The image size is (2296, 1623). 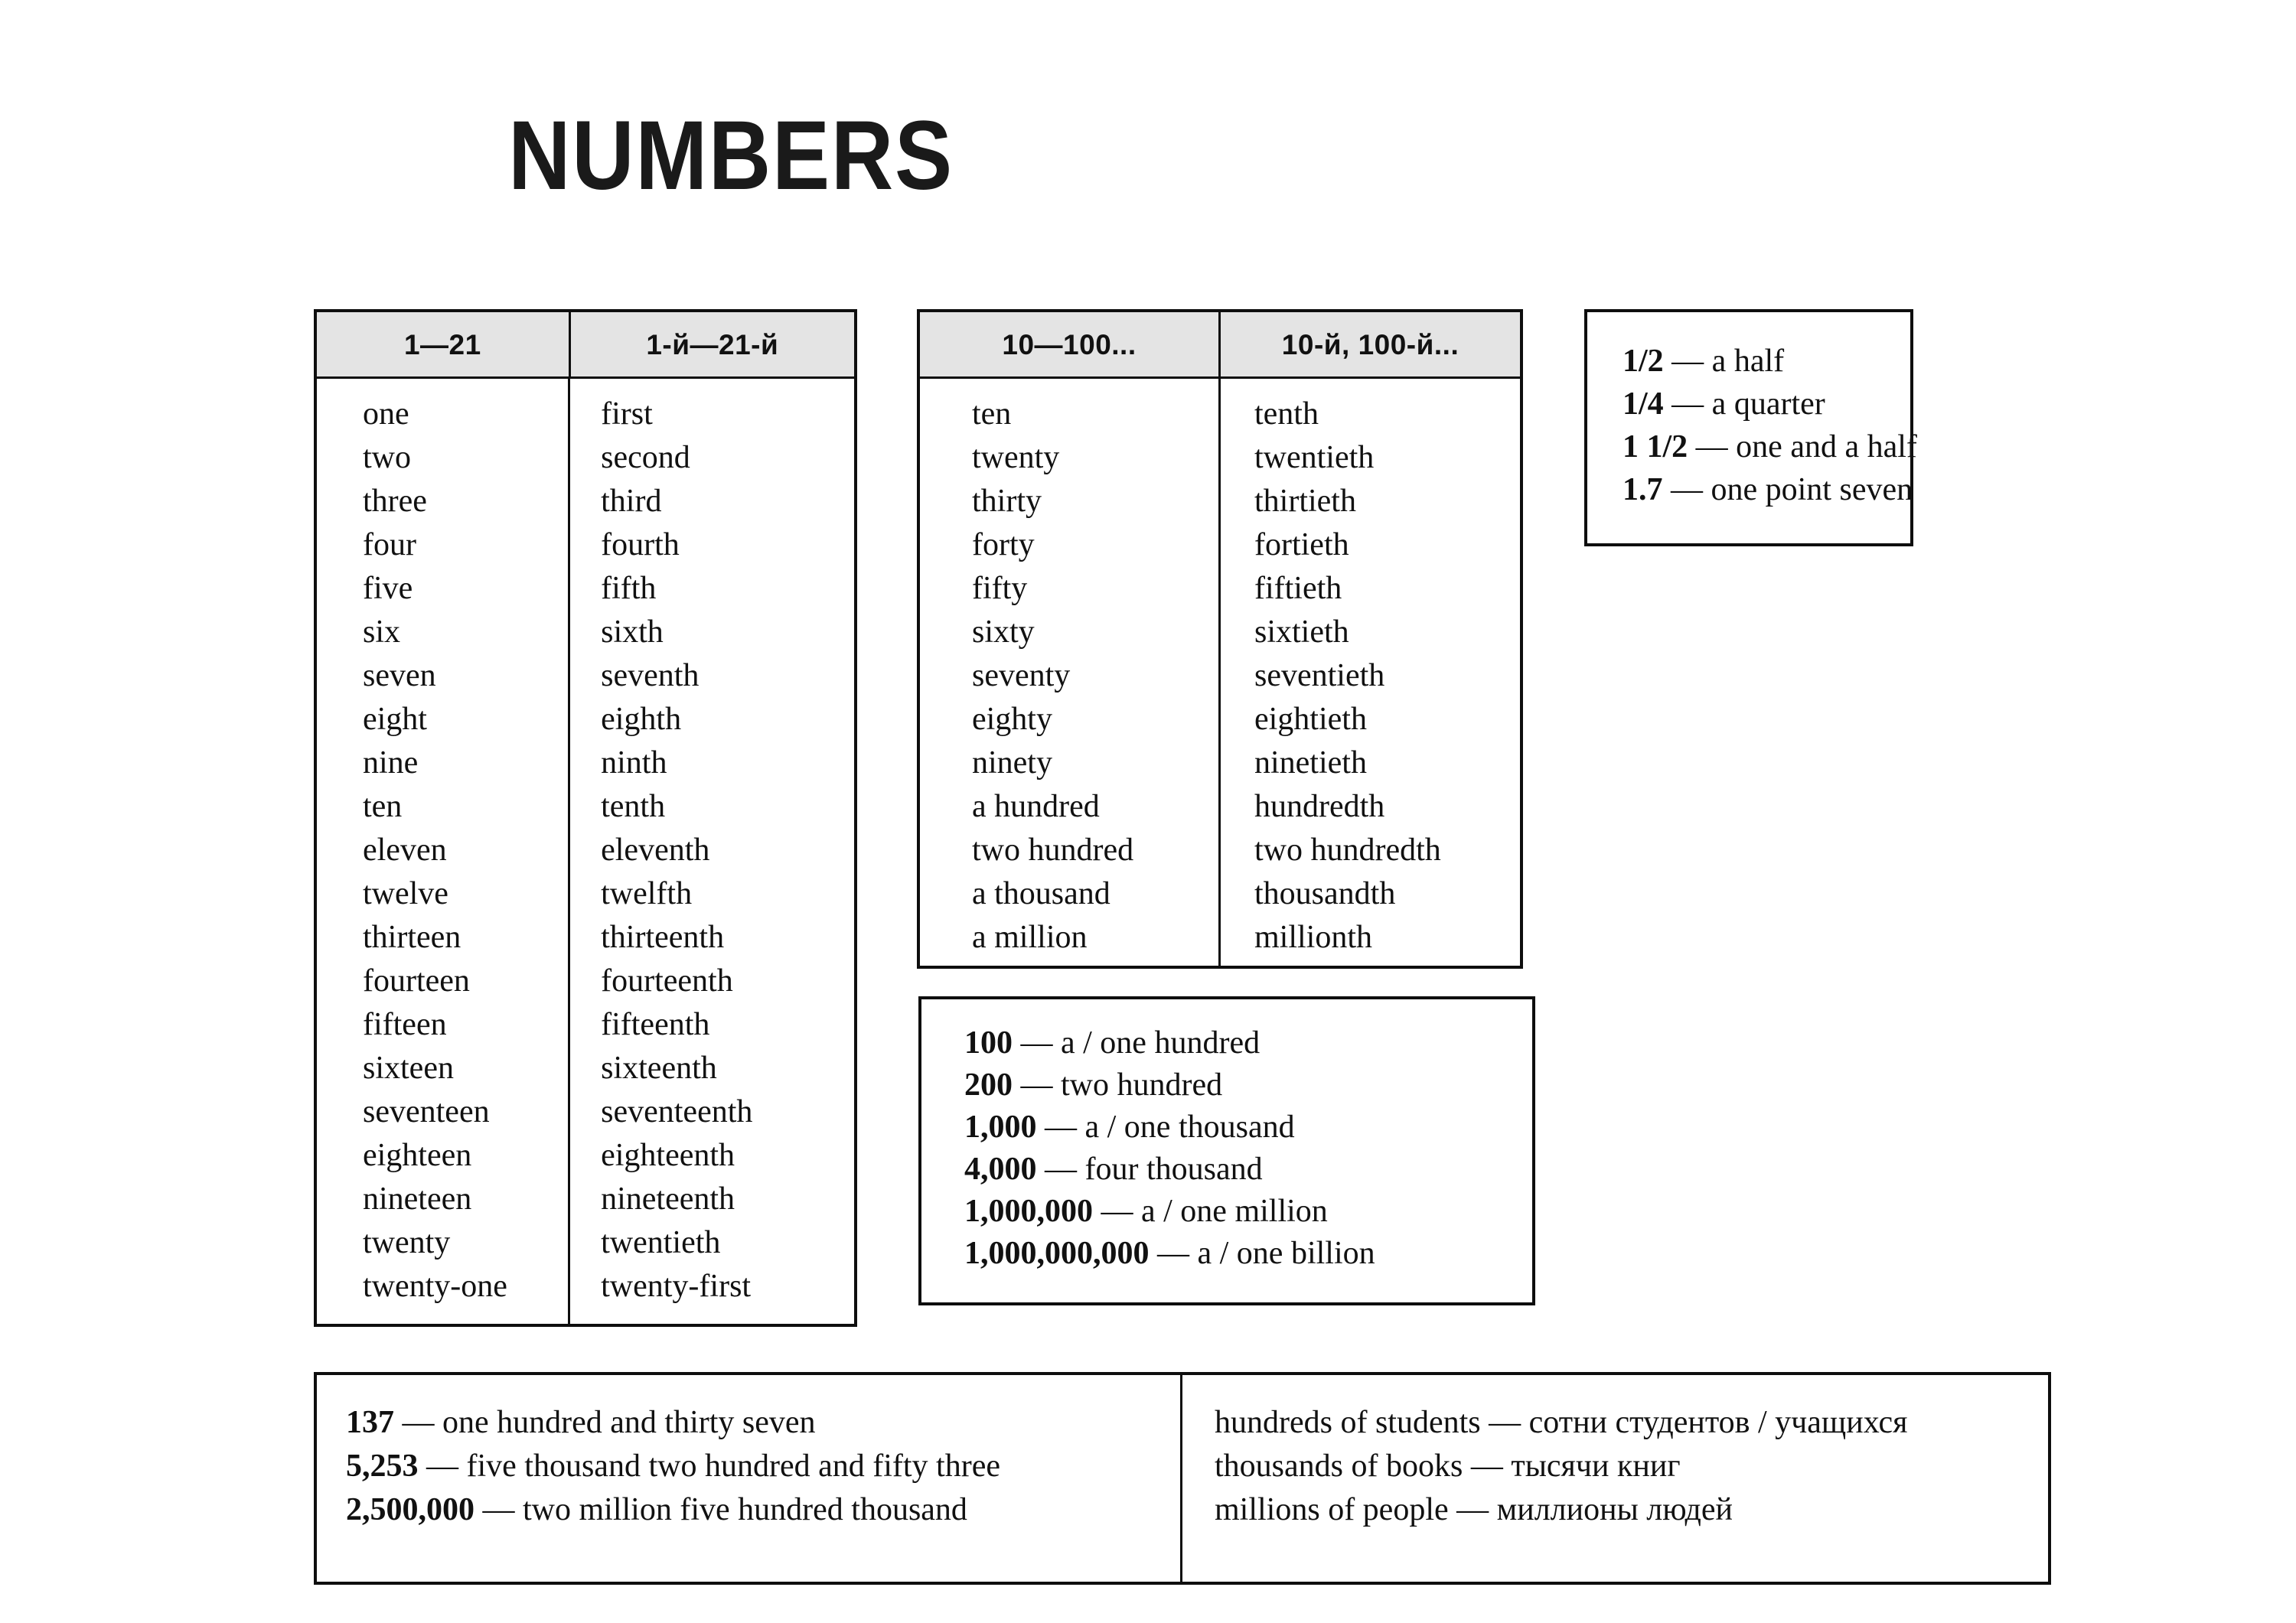 What do you see at coordinates (410, 1510) in the screenshot?
I see `numeral-value: 2,500,000` at bounding box center [410, 1510].